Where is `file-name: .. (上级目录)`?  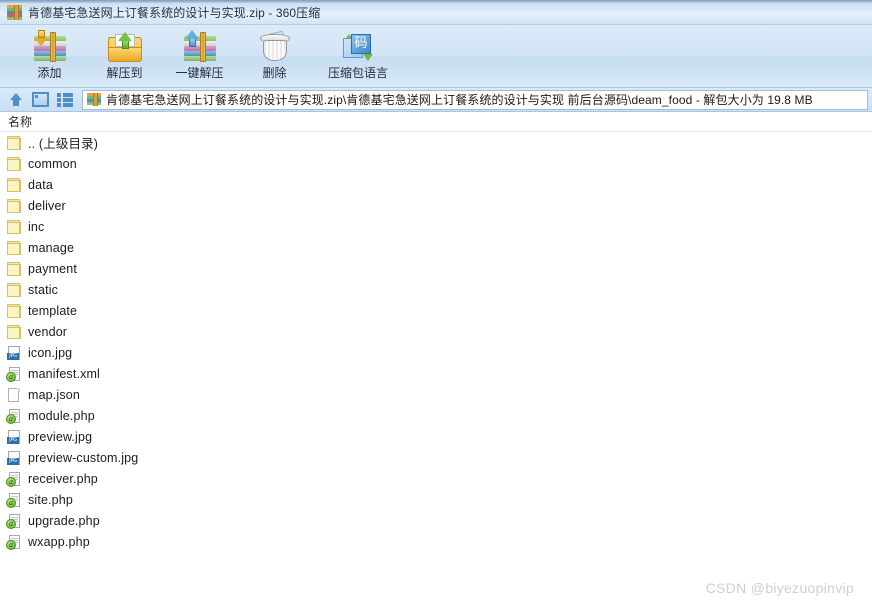 file-name: .. (上级目录) is located at coordinates (63, 144).